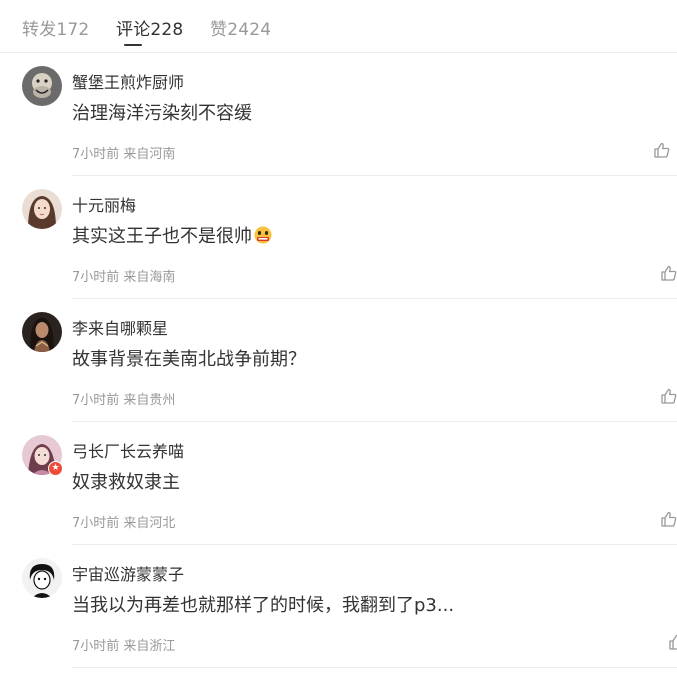 This screenshot has width=677, height=674. What do you see at coordinates (149, 523) in the screenshot?
I see `comment-source: 来自河北` at bounding box center [149, 523].